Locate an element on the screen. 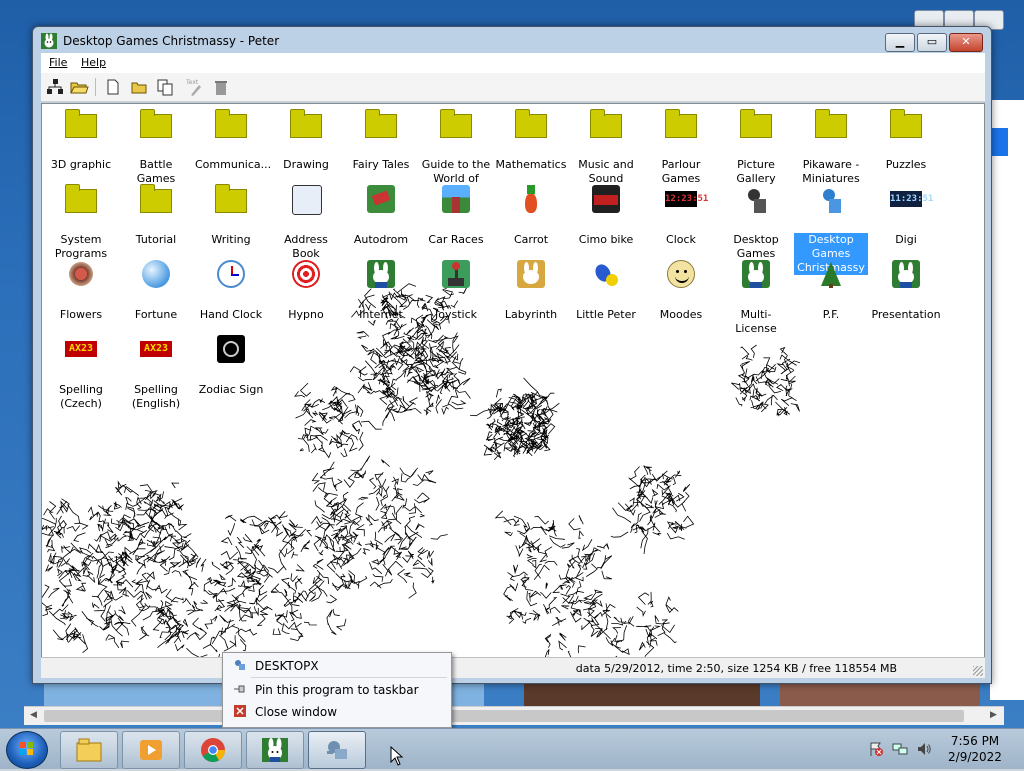 The height and width of the screenshot is (771, 1024). ctx-label: Close window is located at coordinates (296, 712).